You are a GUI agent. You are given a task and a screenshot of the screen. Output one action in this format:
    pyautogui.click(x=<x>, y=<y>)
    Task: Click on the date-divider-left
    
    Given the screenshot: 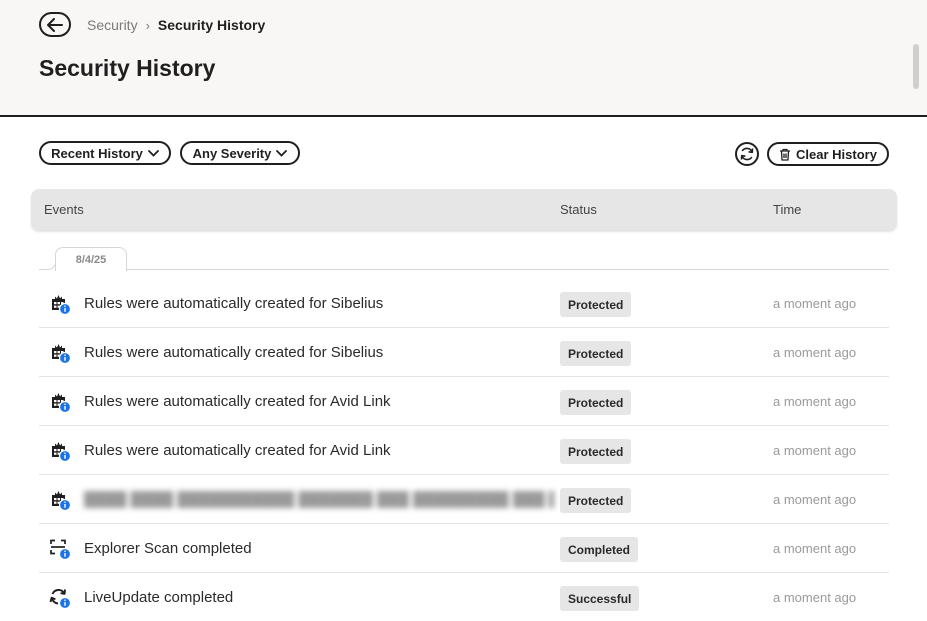 What is the action you would take?
    pyautogui.click(x=47, y=264)
    